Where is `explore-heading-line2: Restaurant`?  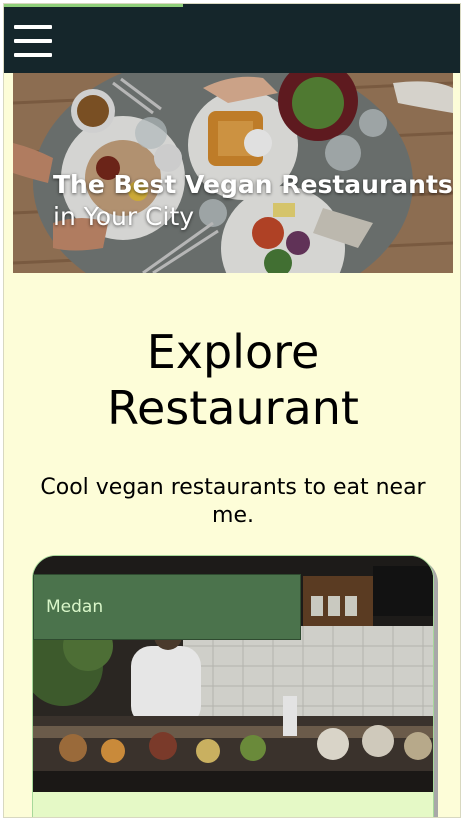
explore-heading-line2: Restaurant is located at coordinates (233, 408).